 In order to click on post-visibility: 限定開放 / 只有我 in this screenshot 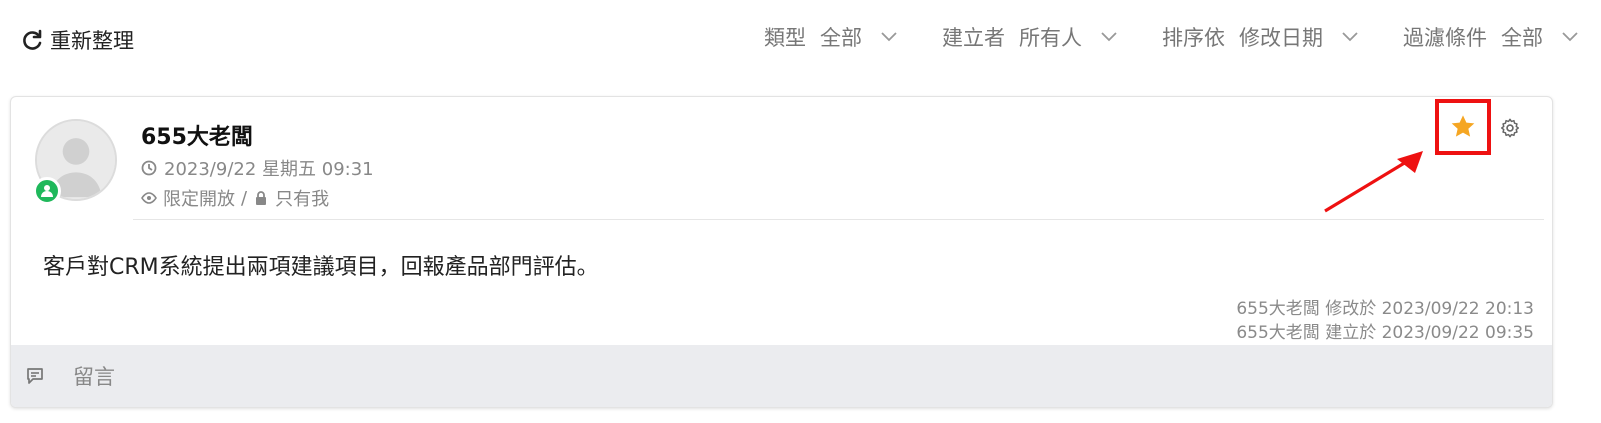, I will do `click(235, 198)`.